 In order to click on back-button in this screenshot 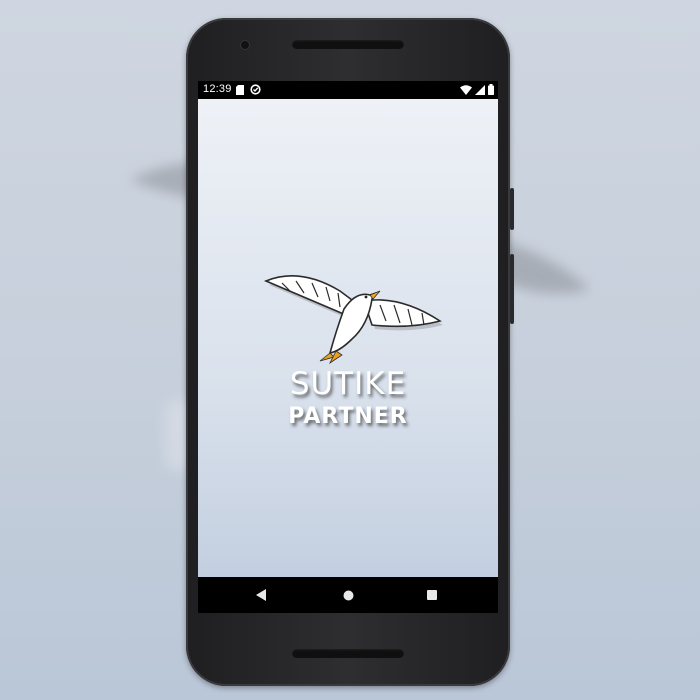, I will do `click(261, 595)`.